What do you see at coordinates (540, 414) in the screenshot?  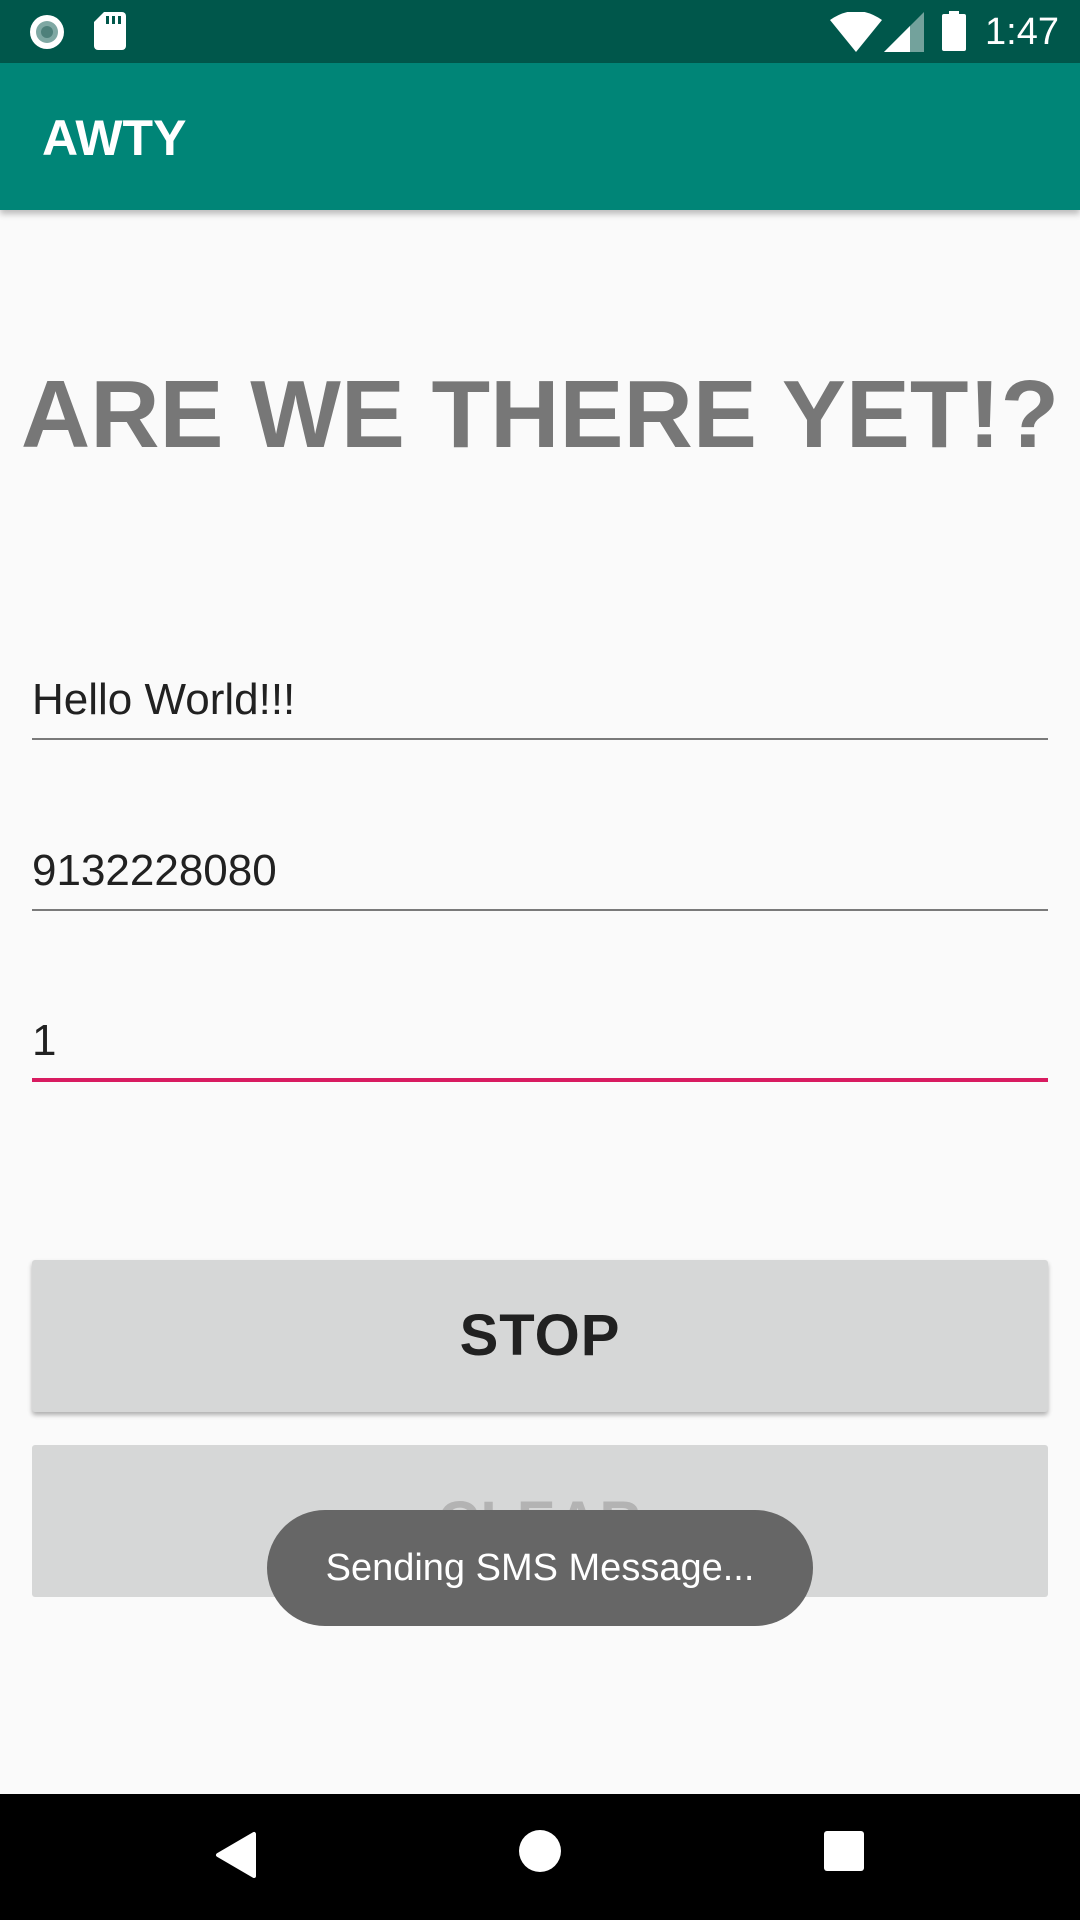 I see `page-heading: ARE WE THERE YET!?` at bounding box center [540, 414].